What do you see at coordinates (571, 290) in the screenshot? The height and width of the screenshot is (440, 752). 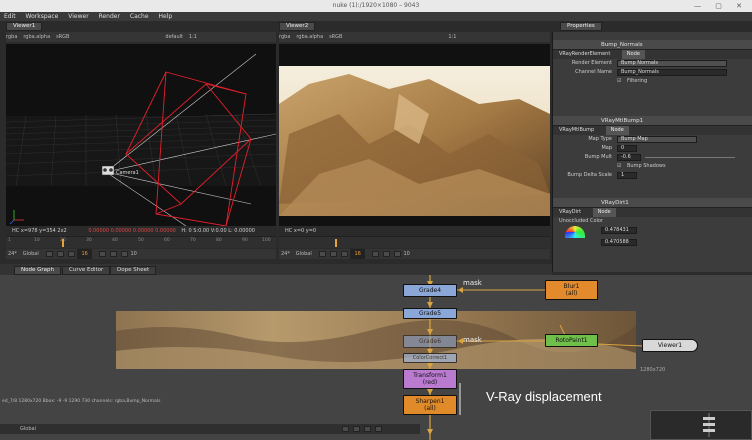 I see `node-blur1: Blur1 (all)` at bounding box center [571, 290].